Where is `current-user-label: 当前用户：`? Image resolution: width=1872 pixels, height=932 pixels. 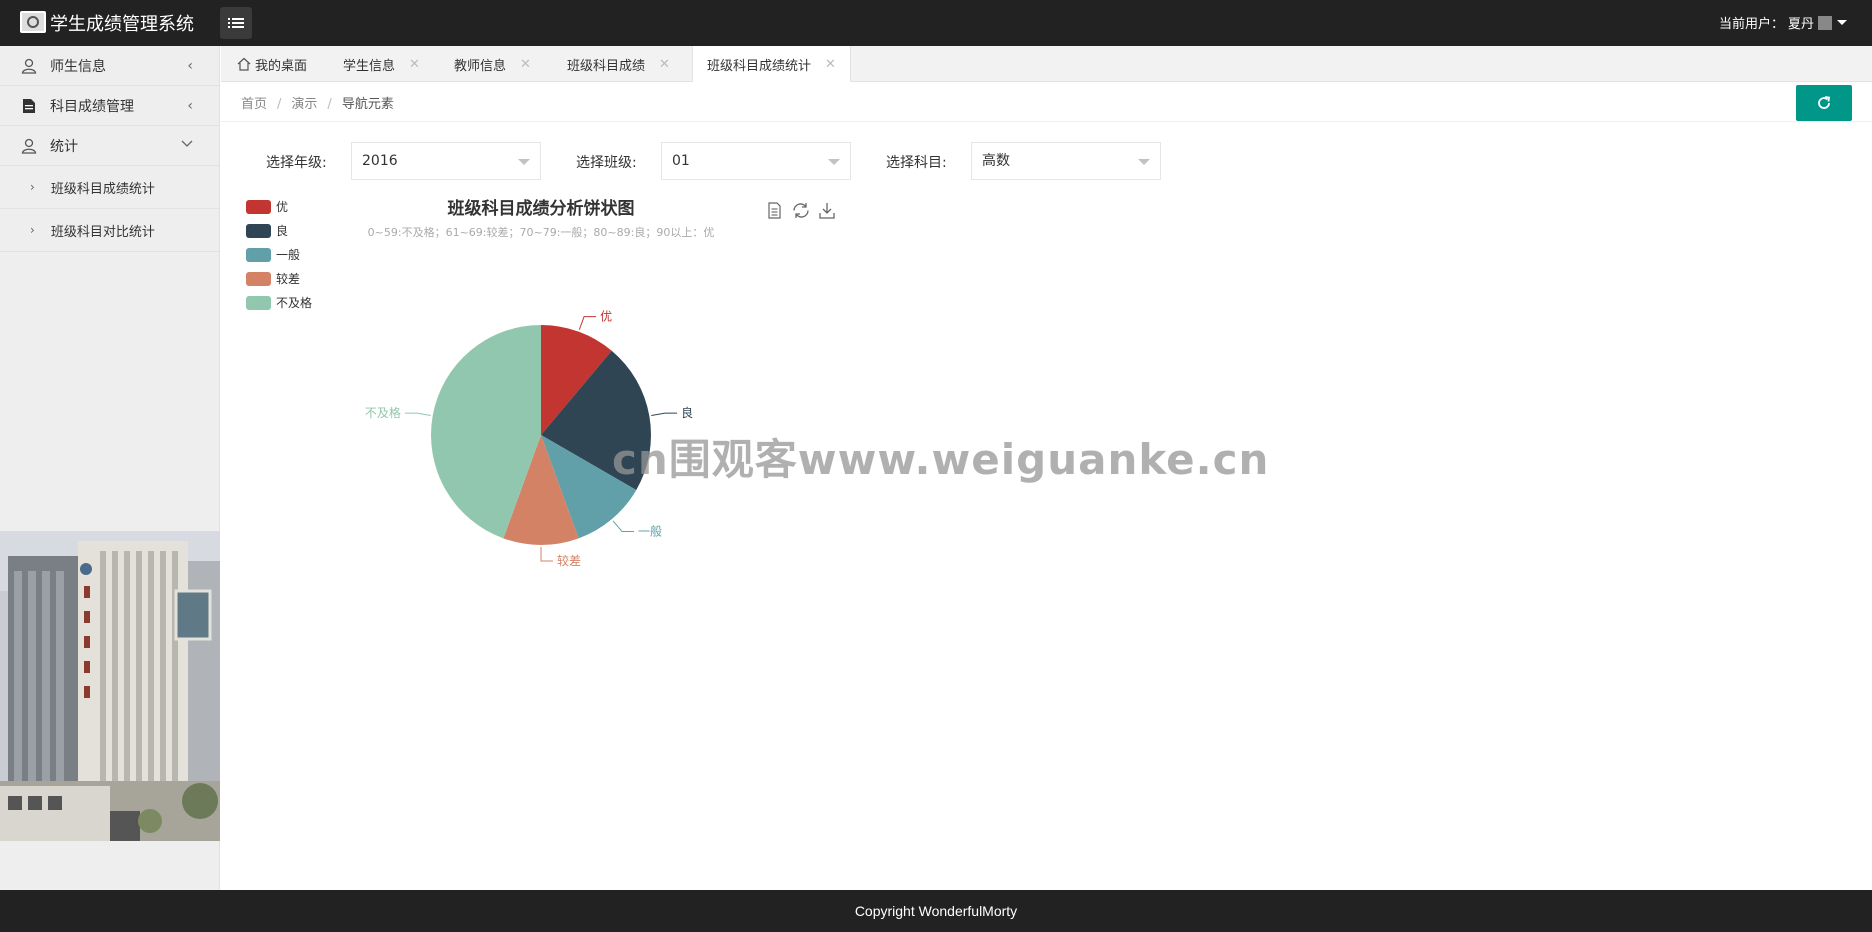 current-user-label: 当前用户： is located at coordinates (1751, 24).